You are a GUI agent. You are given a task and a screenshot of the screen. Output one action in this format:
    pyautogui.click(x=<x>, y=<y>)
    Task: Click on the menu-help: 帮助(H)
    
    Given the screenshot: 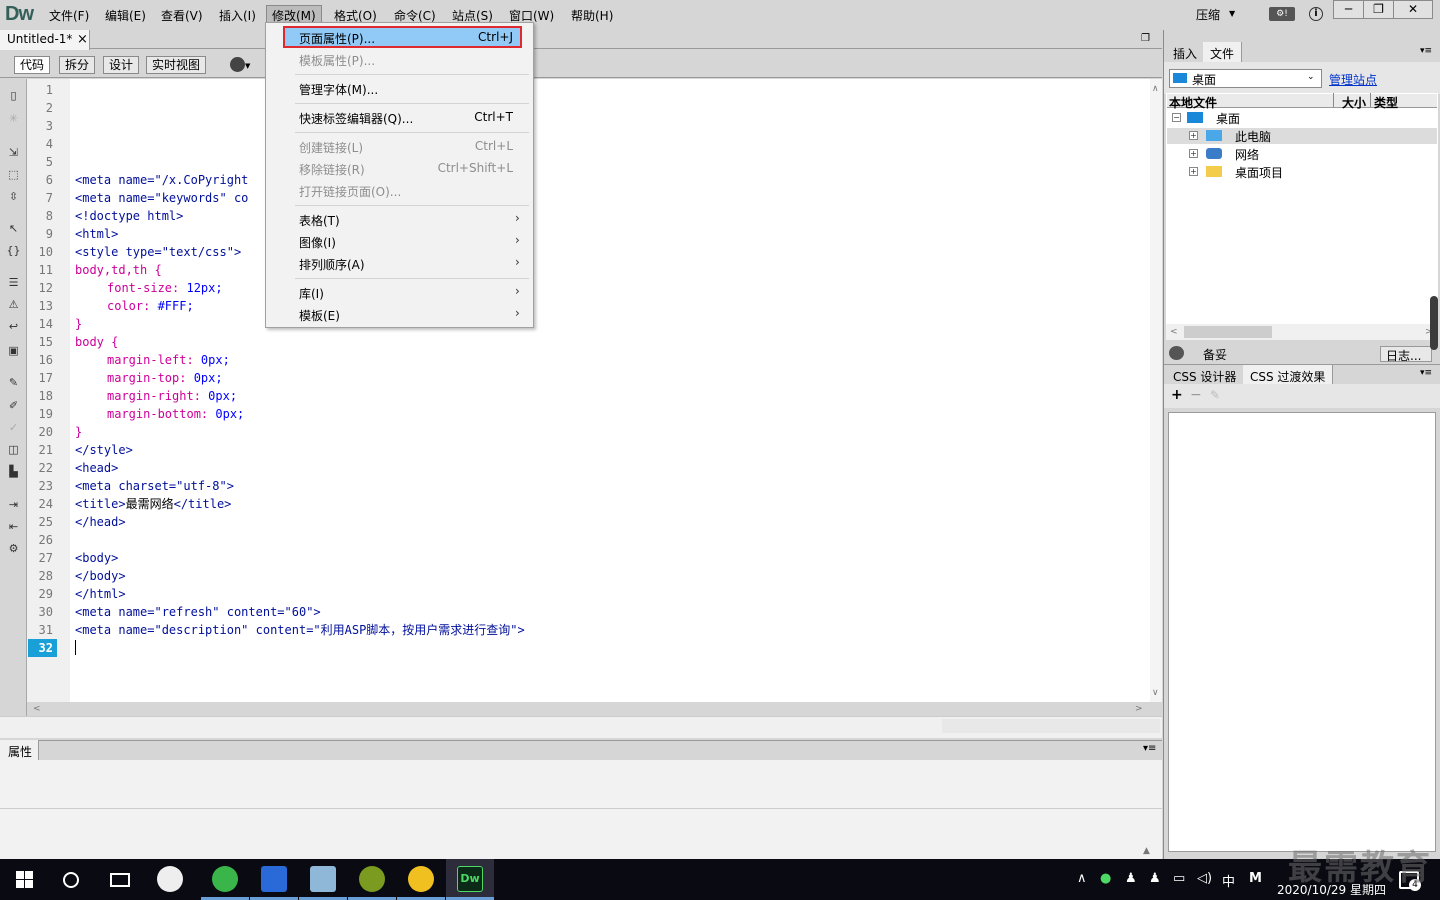 What is the action you would take?
    pyautogui.click(x=592, y=15)
    